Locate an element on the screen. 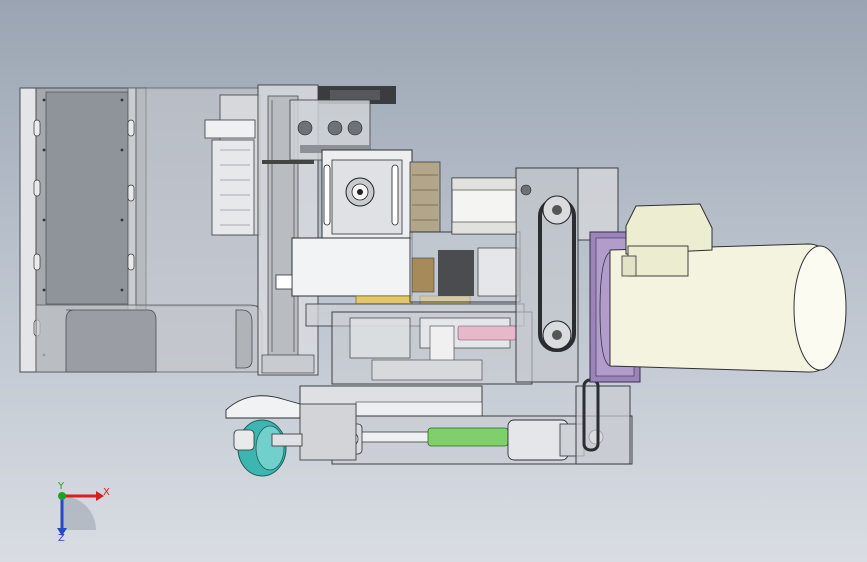 The height and width of the screenshot is (562, 867). triad-y-label: Y is located at coordinates (61, 486).